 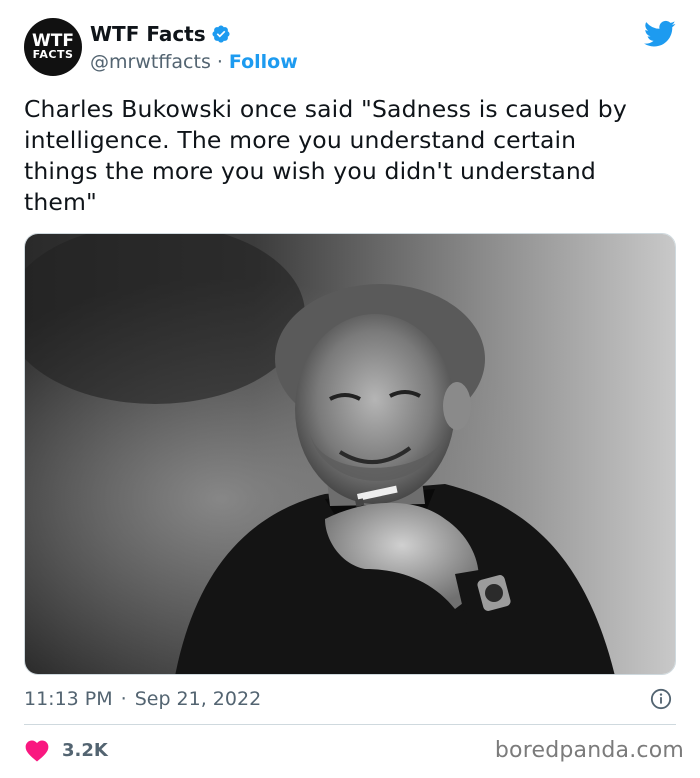 I want to click on tweet-time: 11:13 PM, so click(x=68, y=699).